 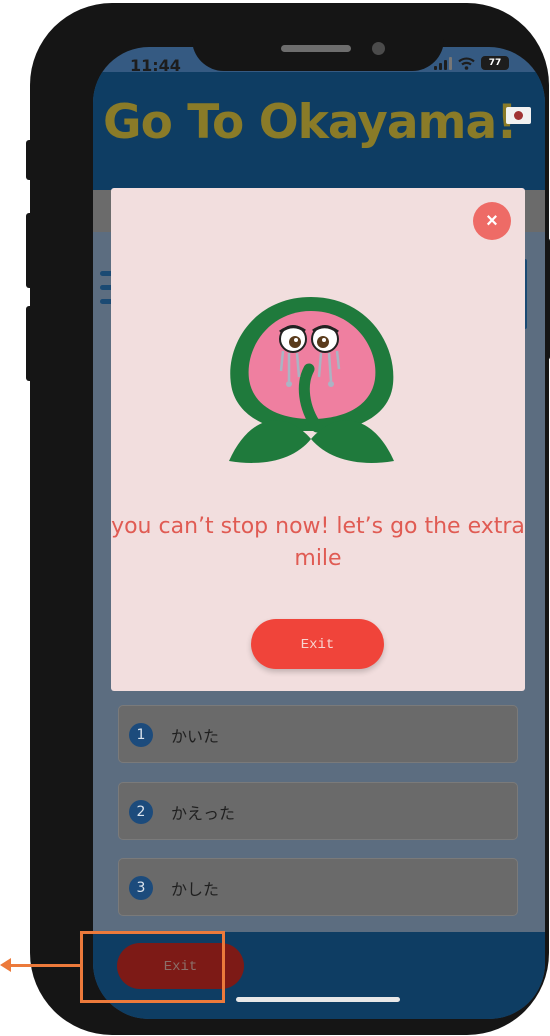 What do you see at coordinates (316, 48) in the screenshot?
I see `speaker-grille` at bounding box center [316, 48].